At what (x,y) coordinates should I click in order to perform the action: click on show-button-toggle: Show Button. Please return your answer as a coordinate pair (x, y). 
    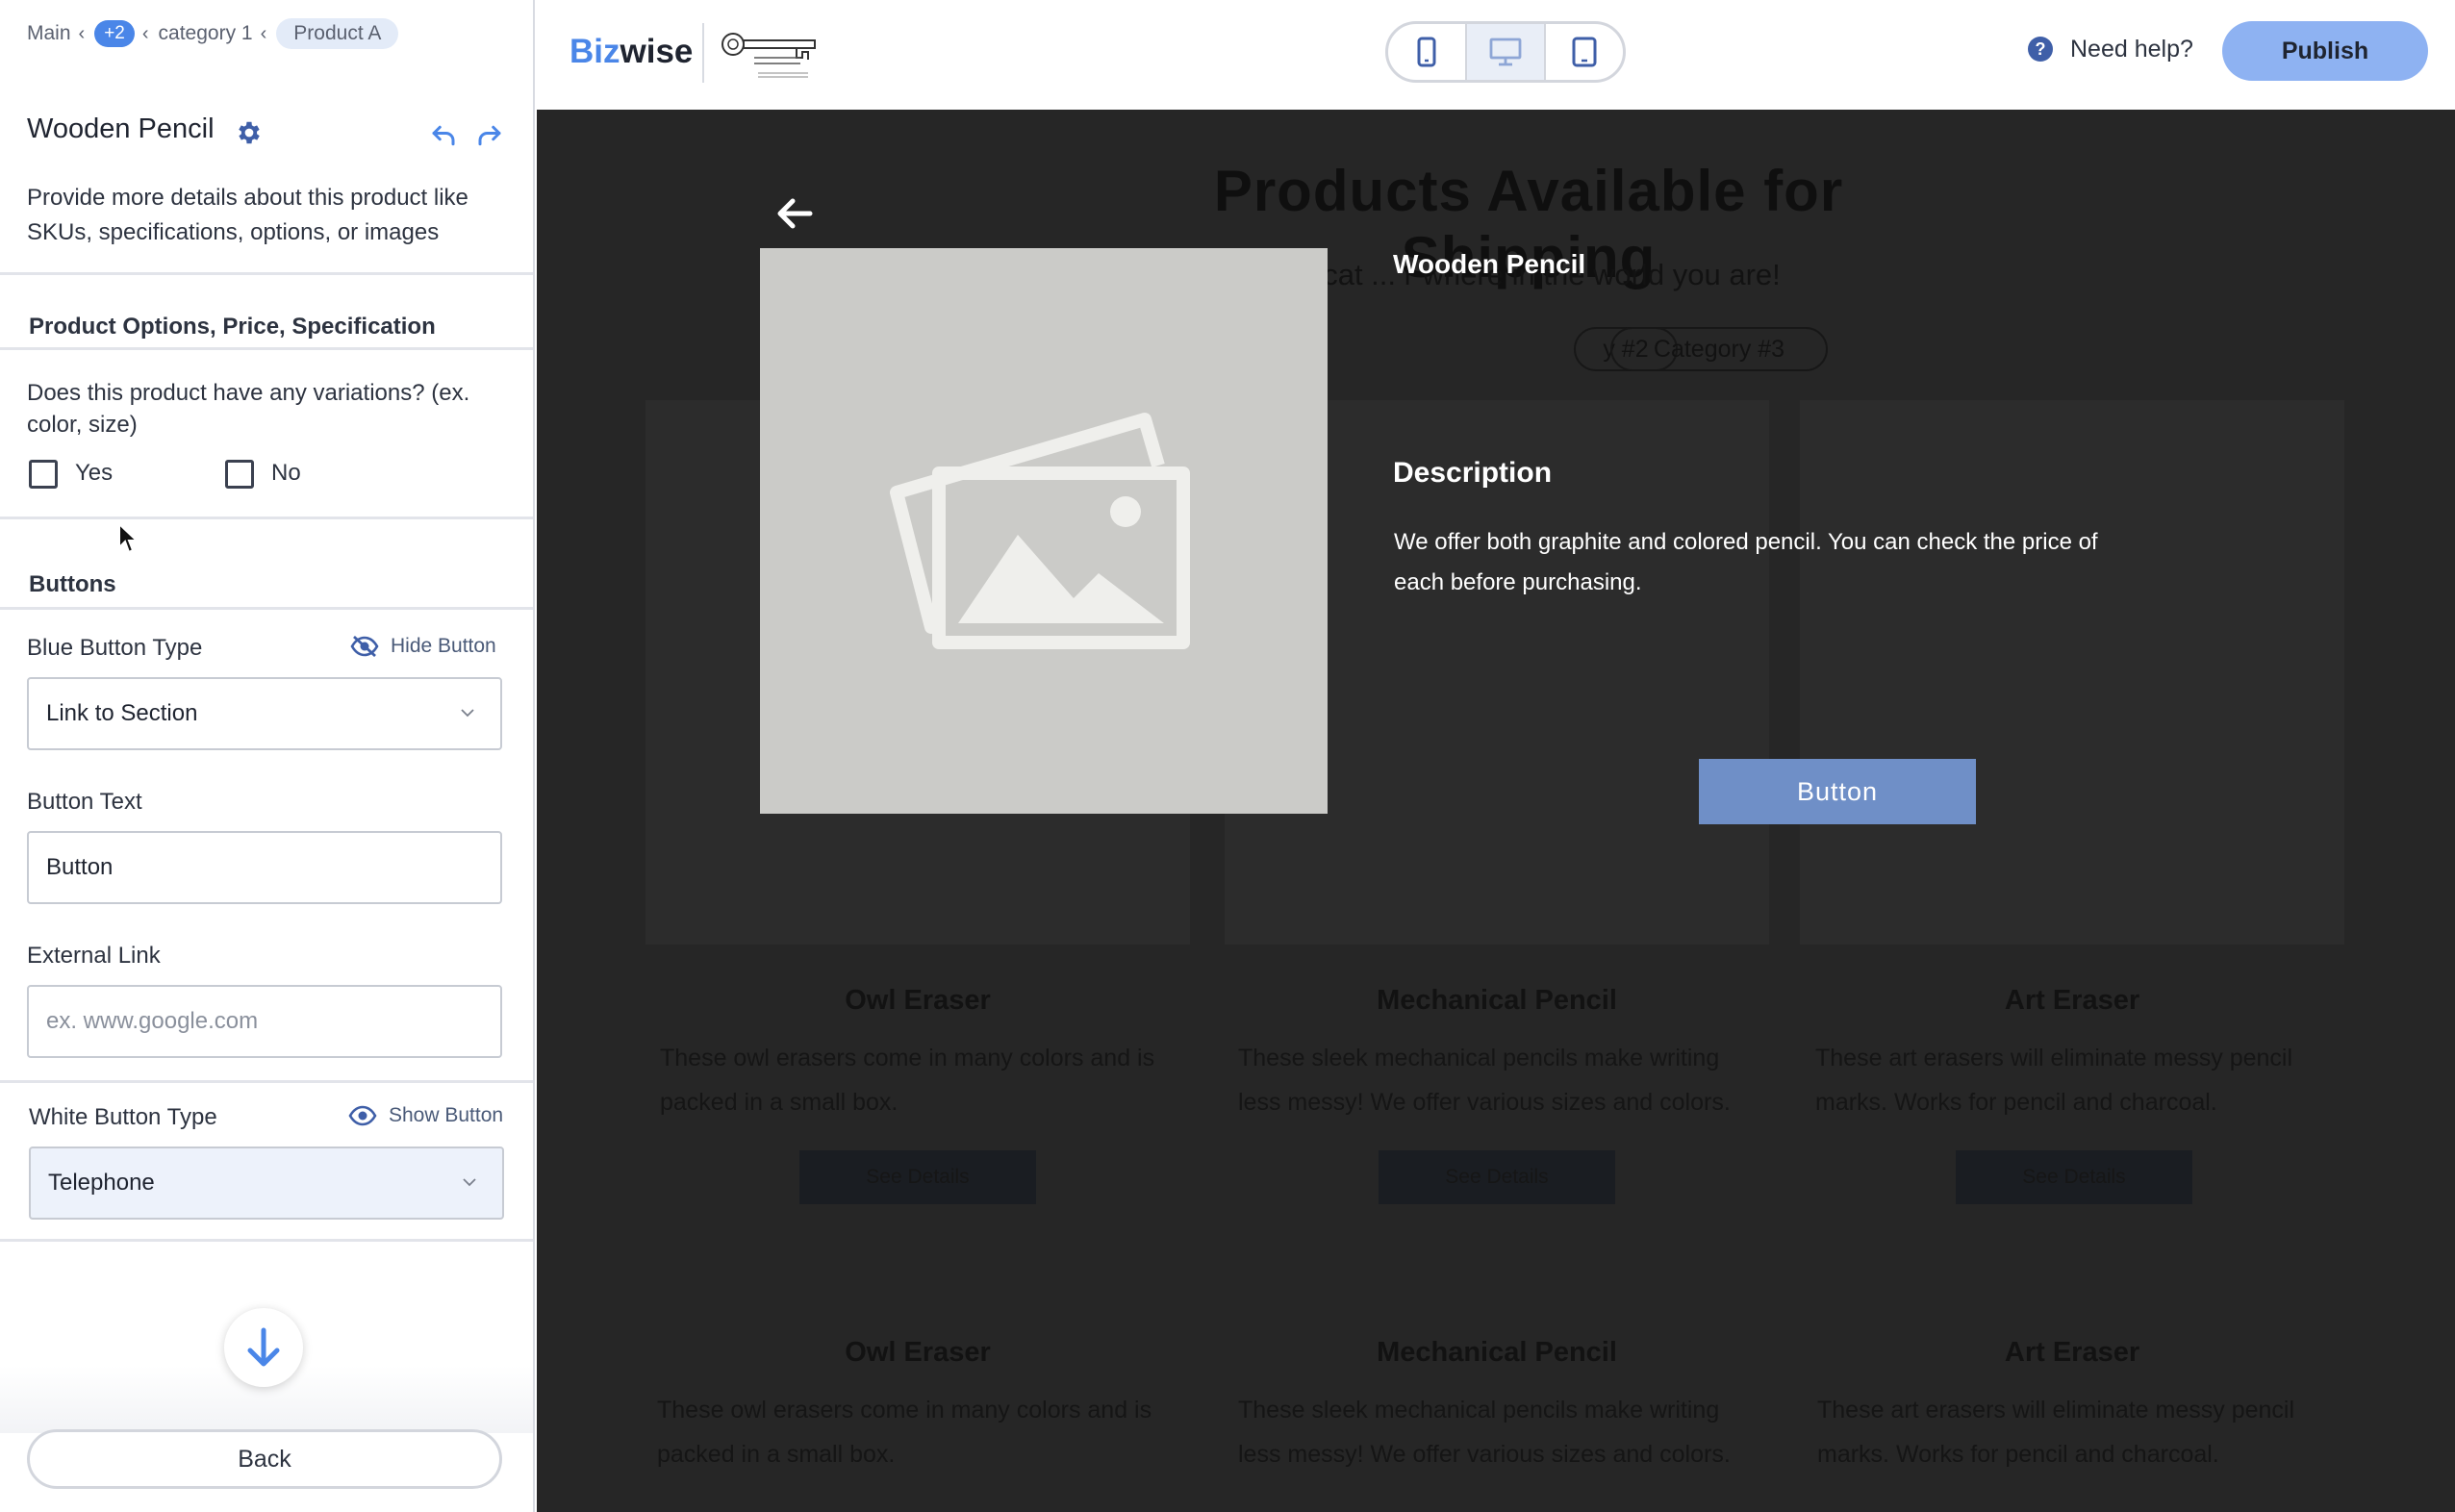
    Looking at the image, I should click on (426, 1115).